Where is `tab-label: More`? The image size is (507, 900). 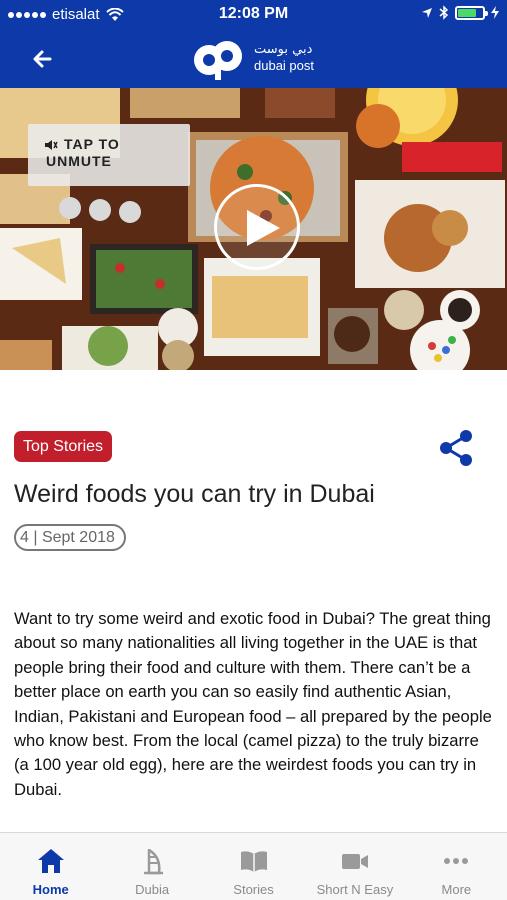
tab-label: More is located at coordinates (456, 889).